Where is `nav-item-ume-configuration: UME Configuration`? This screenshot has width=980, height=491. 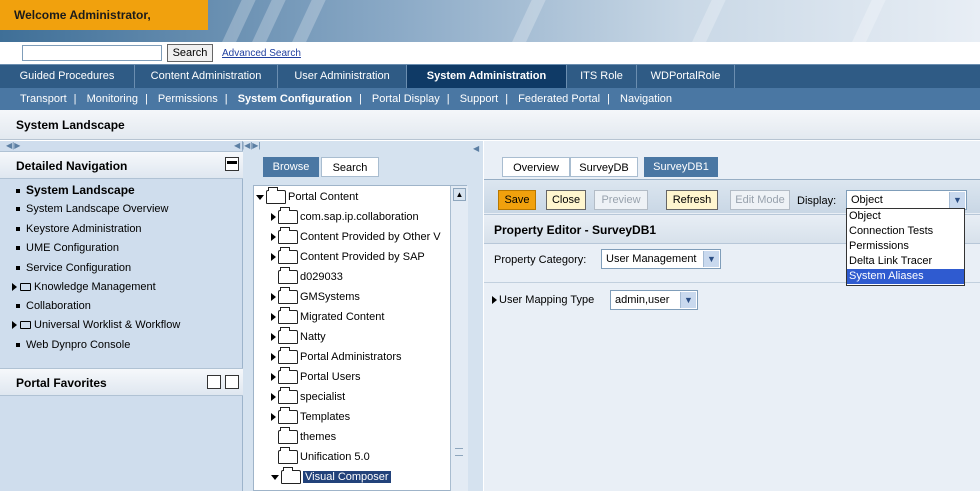
nav-item-ume-configuration: UME Configuration is located at coordinates (67, 248).